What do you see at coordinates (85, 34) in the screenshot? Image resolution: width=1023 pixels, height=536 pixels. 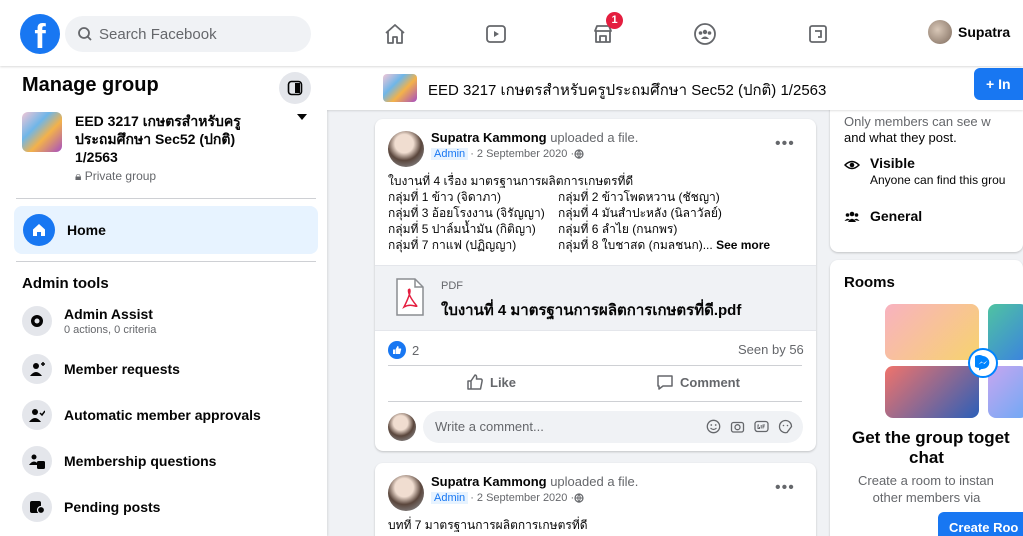 I see `search-icon` at bounding box center [85, 34].